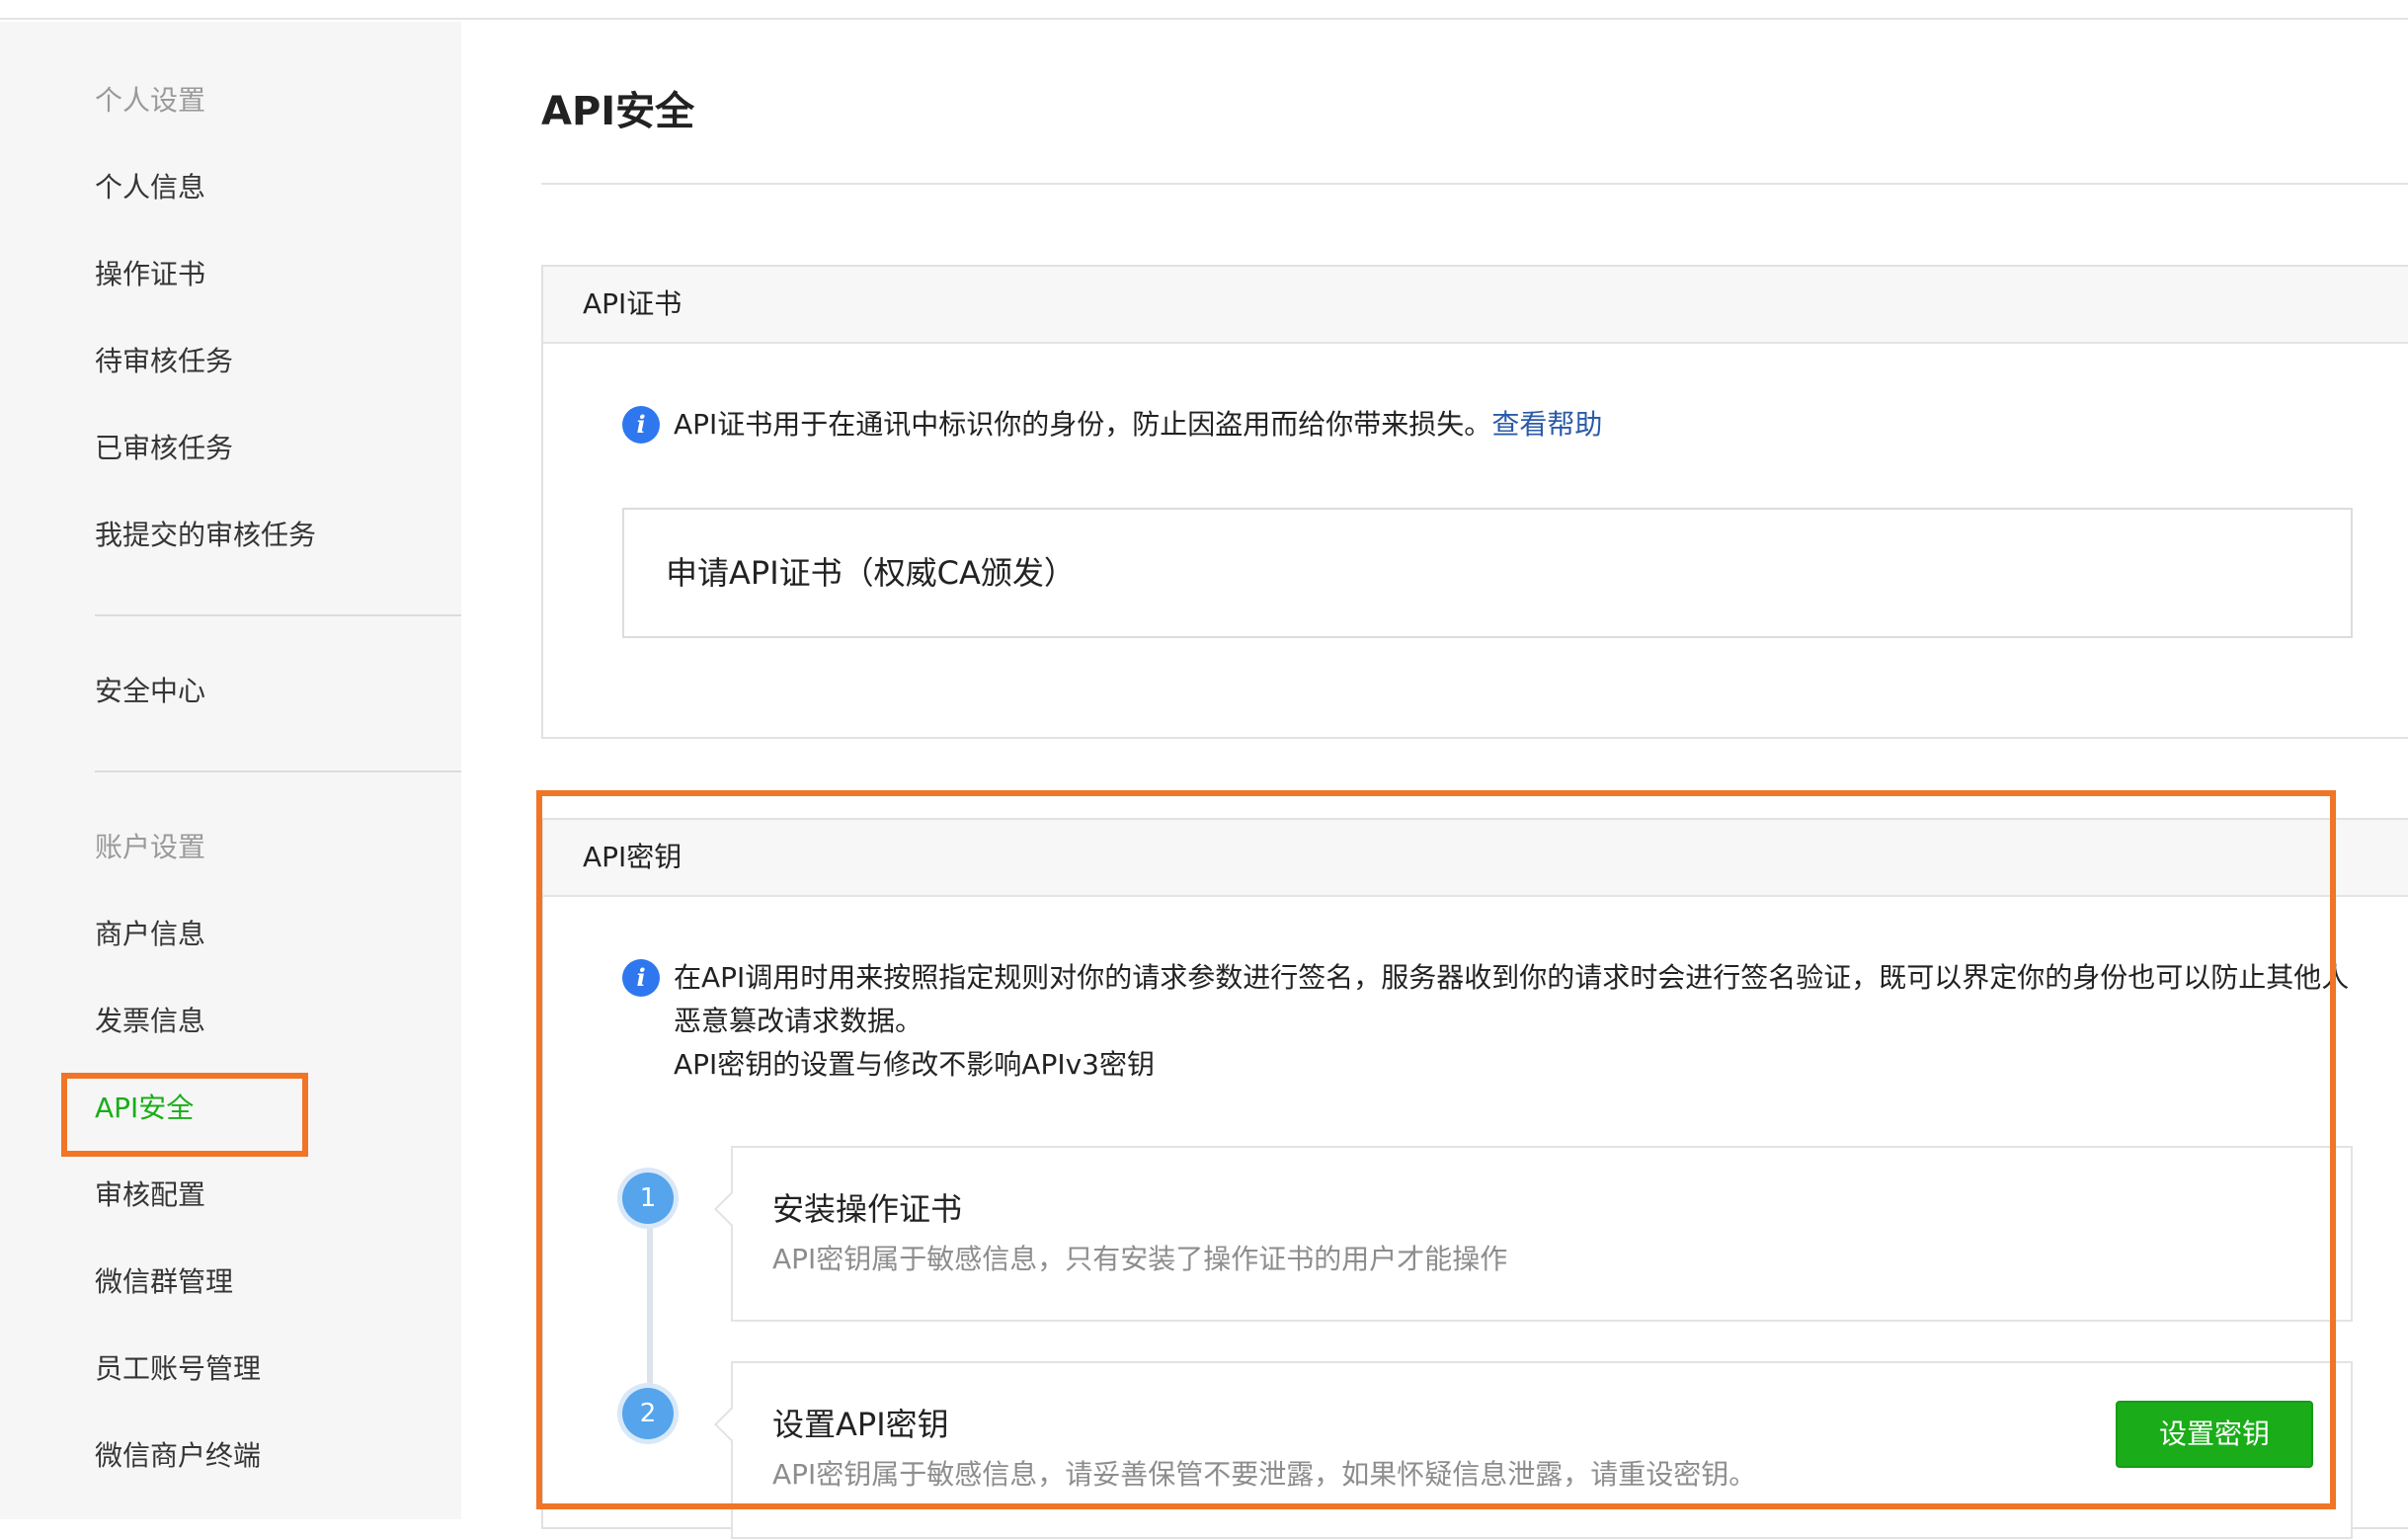 This screenshot has height=1539, width=2408. I want to click on api-key-header: API密钥, so click(1475, 859).